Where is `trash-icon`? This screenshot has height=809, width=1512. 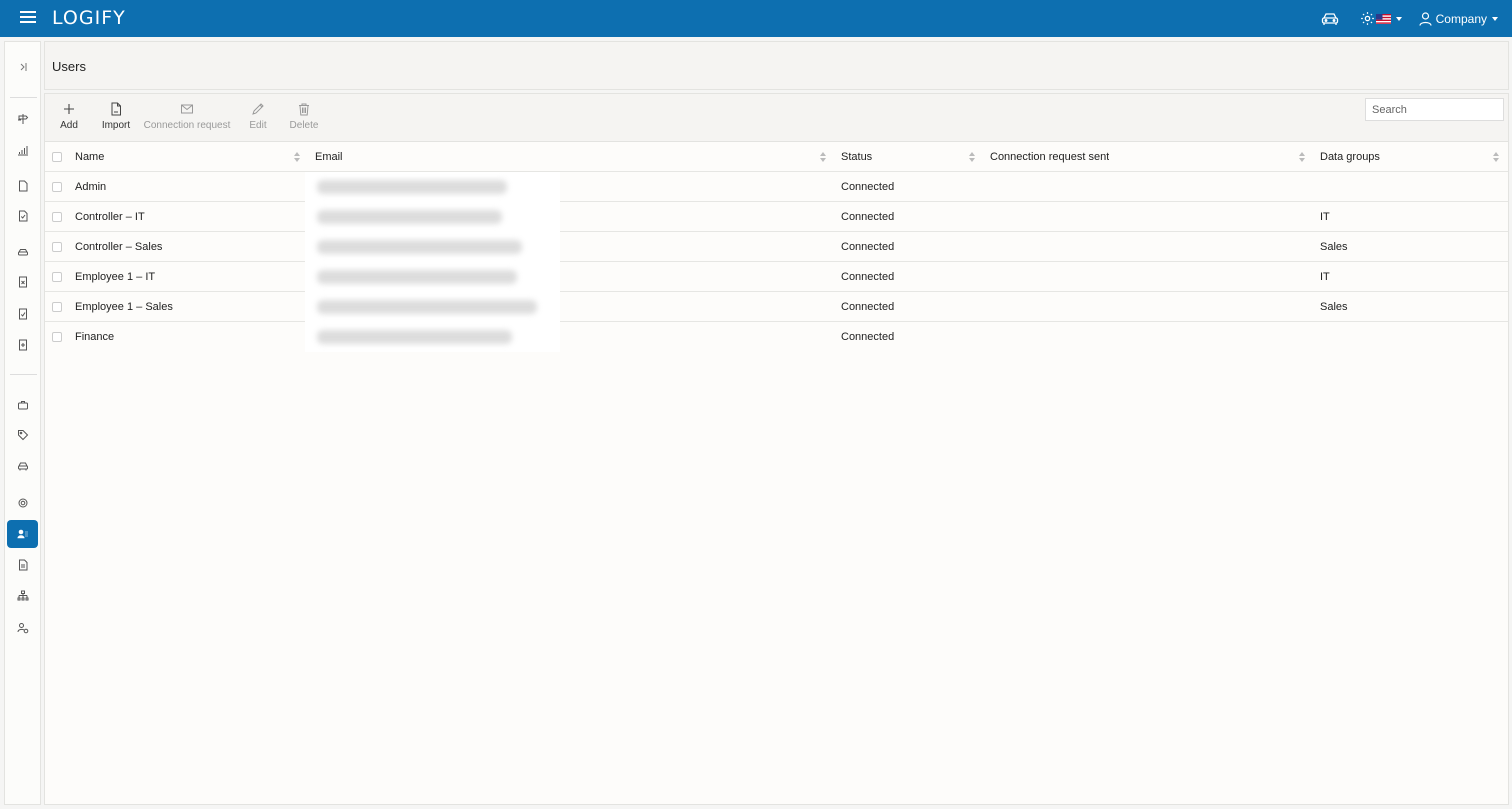 trash-icon is located at coordinates (304, 109).